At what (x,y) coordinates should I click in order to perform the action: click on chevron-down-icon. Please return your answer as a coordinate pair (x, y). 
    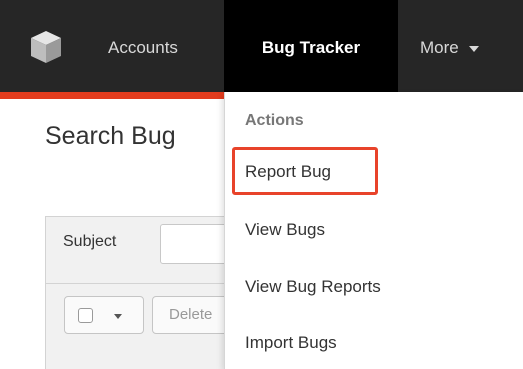
    Looking at the image, I should click on (118, 316).